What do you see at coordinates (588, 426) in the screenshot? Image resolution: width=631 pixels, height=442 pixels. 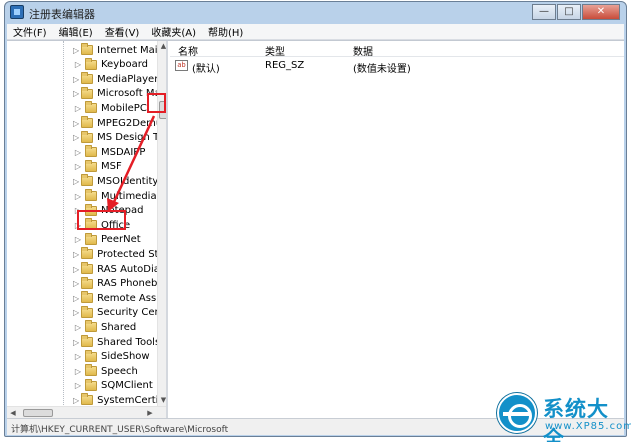 I see `watermark-url: www.XP85.com` at bounding box center [588, 426].